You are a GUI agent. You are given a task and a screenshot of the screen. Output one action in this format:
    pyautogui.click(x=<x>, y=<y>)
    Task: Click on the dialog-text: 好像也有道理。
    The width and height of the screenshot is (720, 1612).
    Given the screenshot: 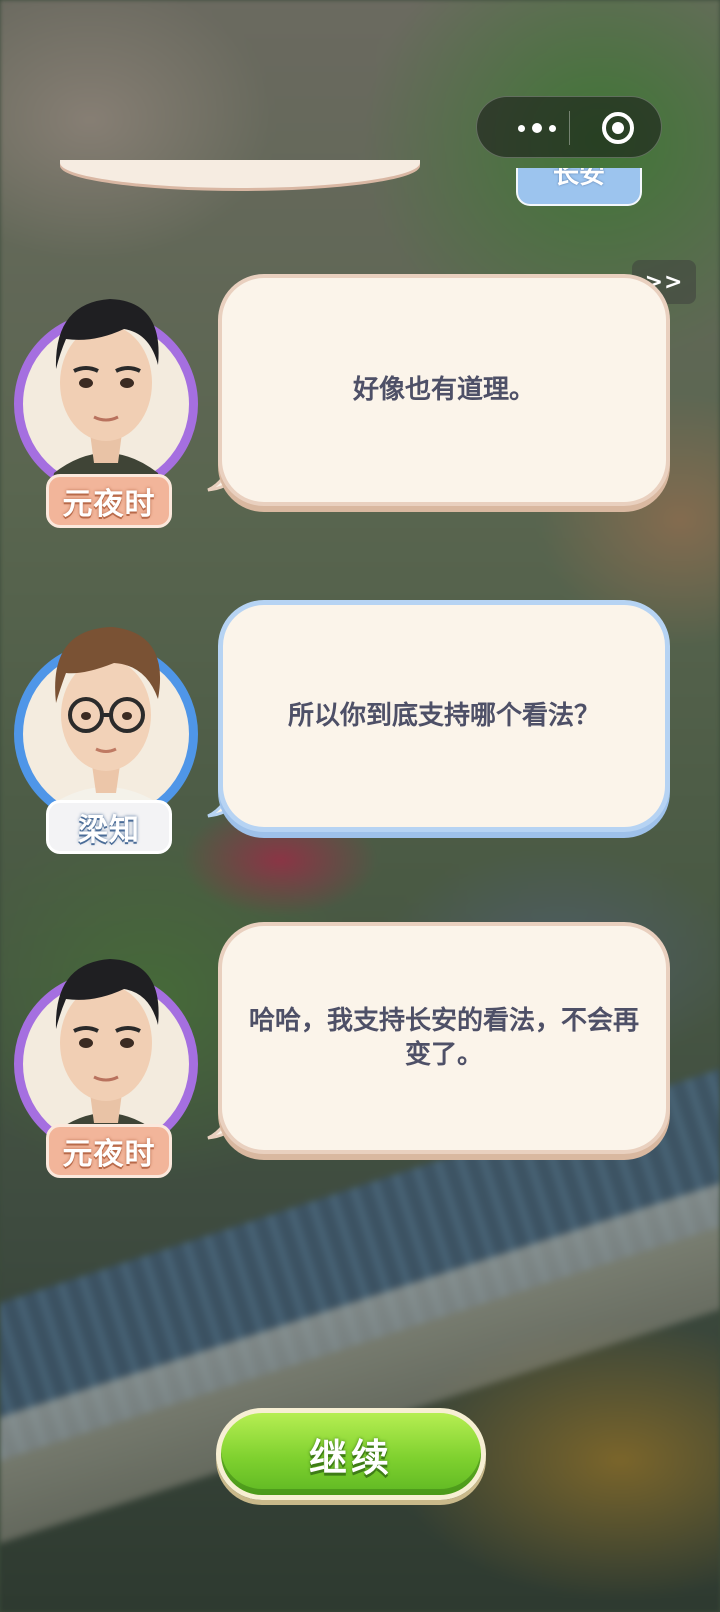 What is the action you would take?
    pyautogui.click(x=443, y=390)
    